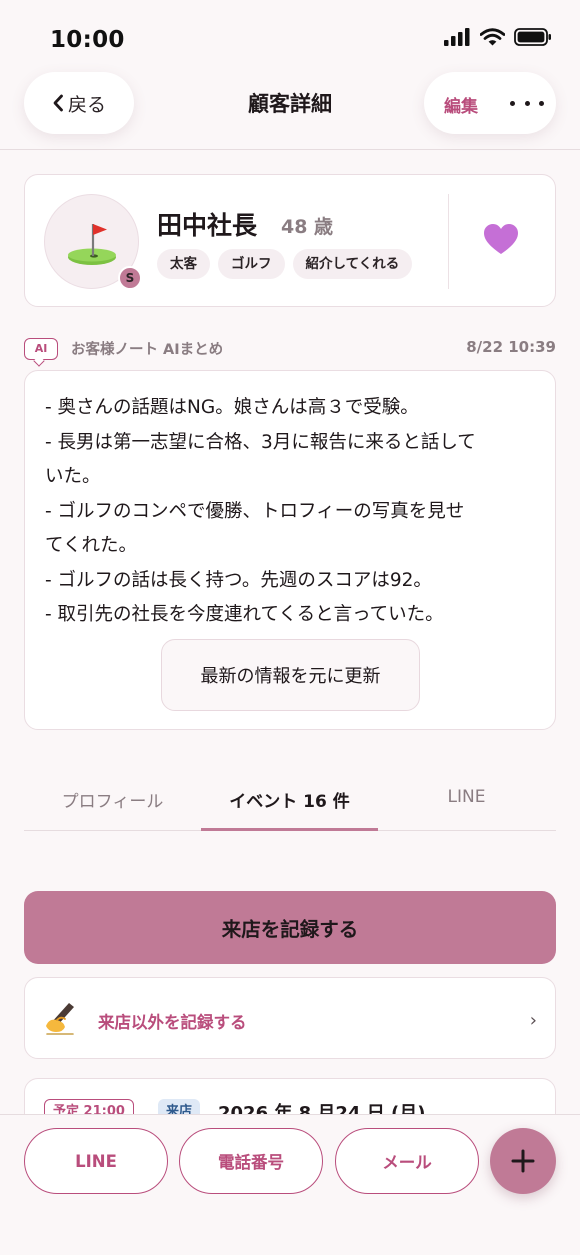 This screenshot has height=1255, width=580. I want to click on record-visit-button: 来店を記録する, so click(290, 927).